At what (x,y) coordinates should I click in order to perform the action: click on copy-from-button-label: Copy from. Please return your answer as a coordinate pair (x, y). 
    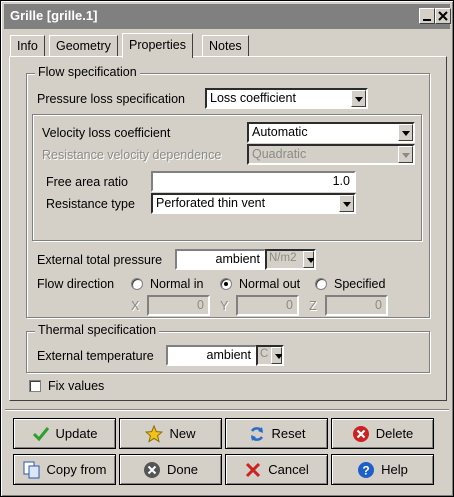
    Looking at the image, I should click on (76, 469).